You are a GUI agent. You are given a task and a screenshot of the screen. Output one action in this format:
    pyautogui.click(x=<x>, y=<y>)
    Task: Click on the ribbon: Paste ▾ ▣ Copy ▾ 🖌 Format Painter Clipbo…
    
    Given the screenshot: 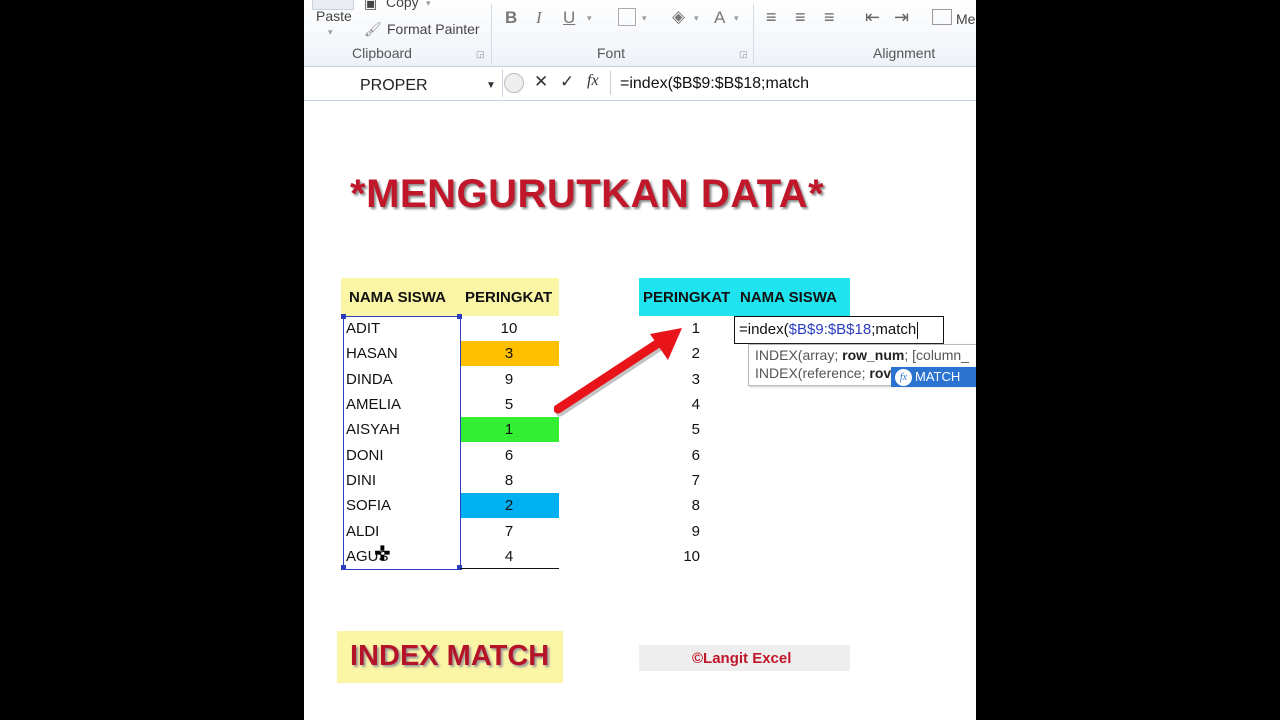 What is the action you would take?
    pyautogui.click(x=640, y=33)
    